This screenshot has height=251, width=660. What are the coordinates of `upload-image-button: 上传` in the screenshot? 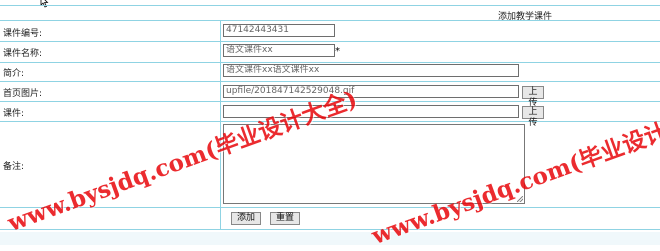 It's located at (533, 97).